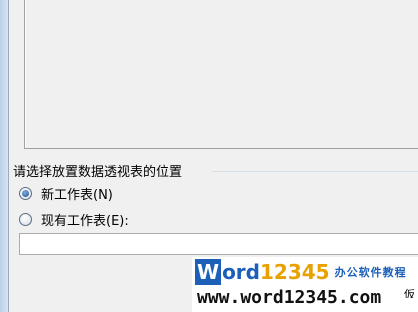  What do you see at coordinates (98, 170) in the screenshot?
I see `placement-group-title: 请选择放置数据透视表的位置` at bounding box center [98, 170].